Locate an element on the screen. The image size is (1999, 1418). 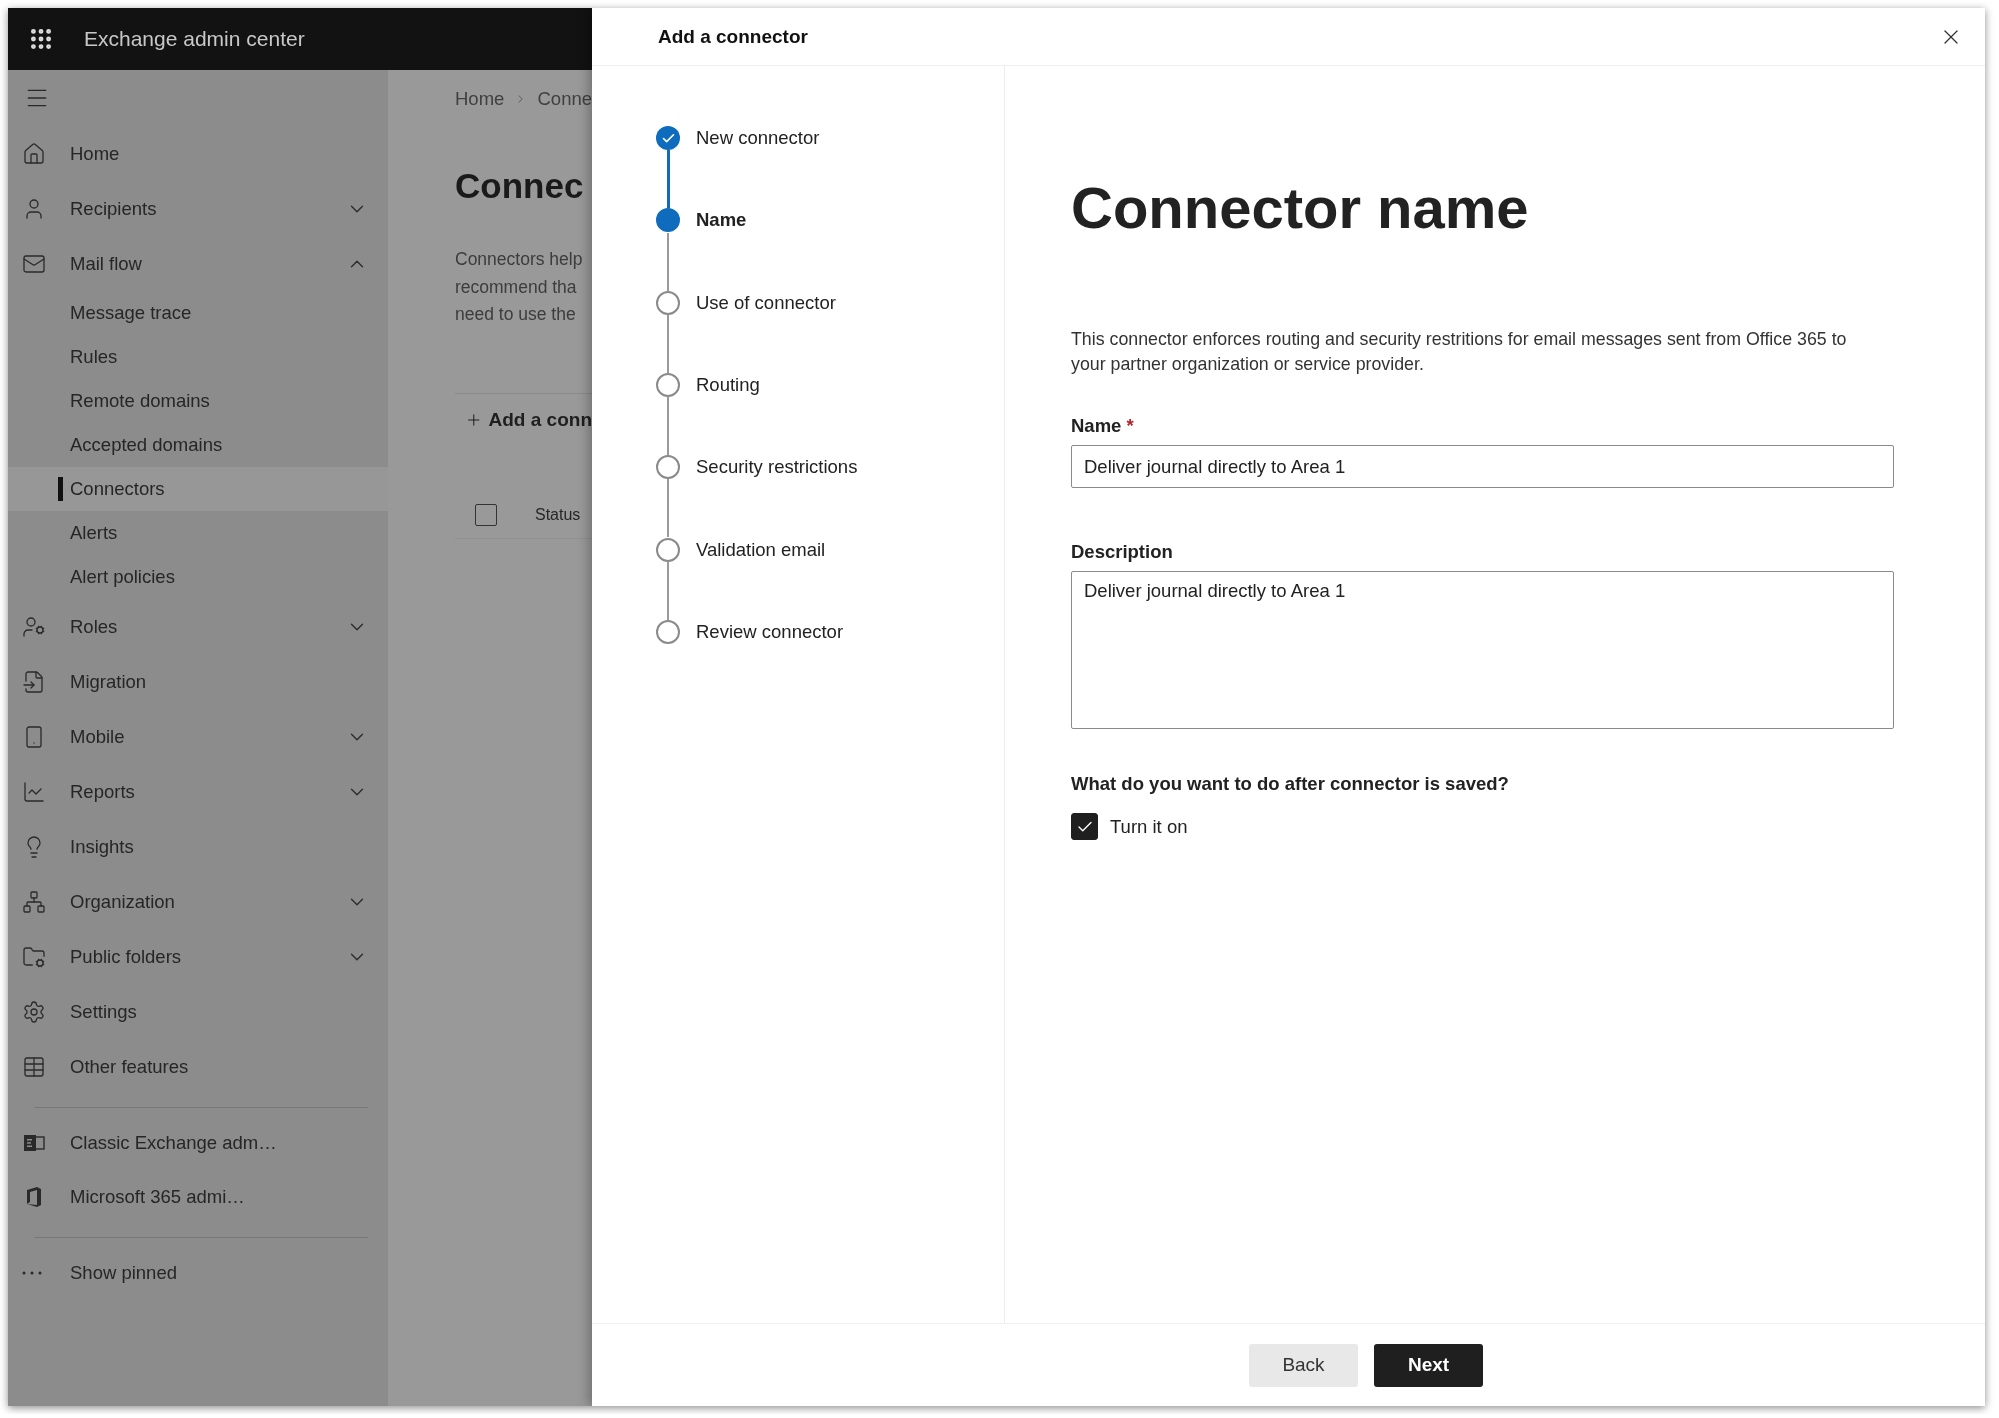
question-text: What do you want to do after connector is saved? is located at coordinates (1290, 784).